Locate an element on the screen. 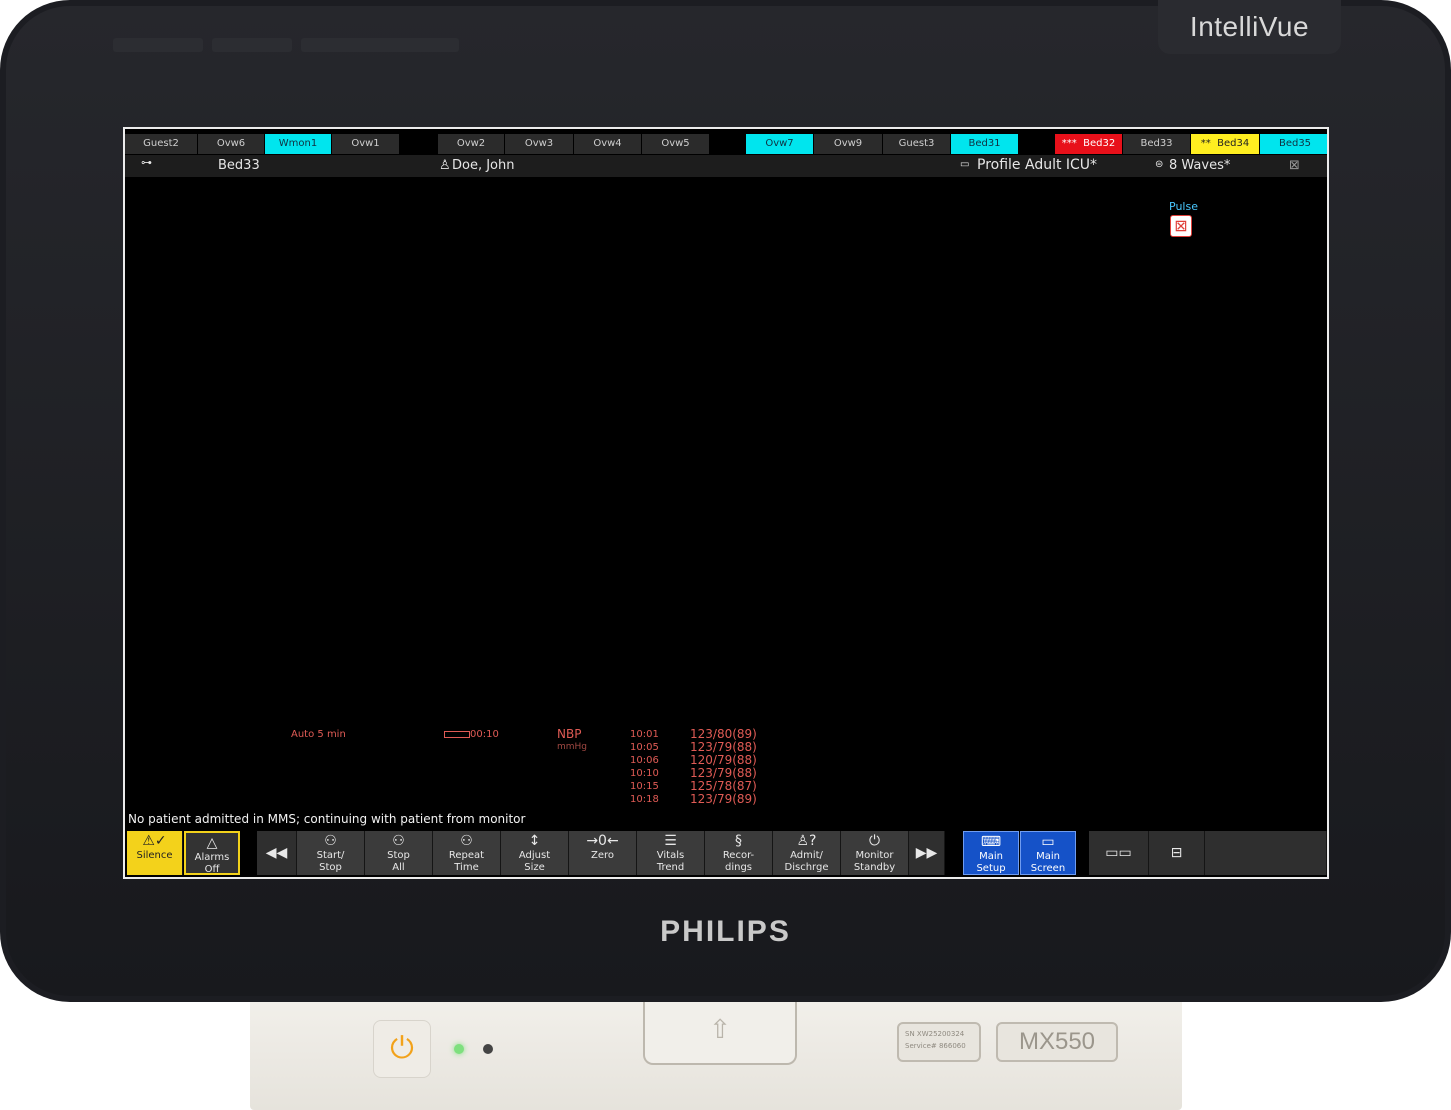 The image size is (1451, 1110). screen-layout-icon: ⊟ is located at coordinates (1176, 853).